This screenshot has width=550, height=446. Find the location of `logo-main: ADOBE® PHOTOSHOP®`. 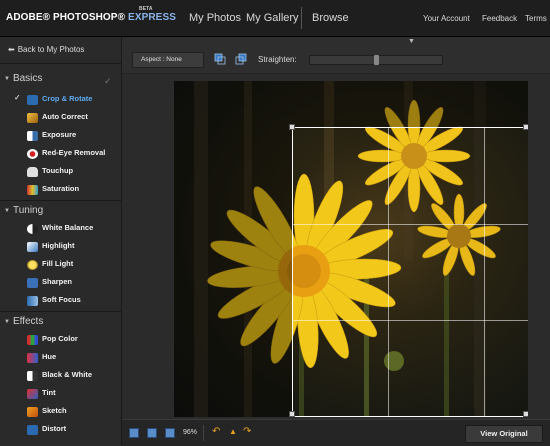

logo-main: ADOBE® PHOTOSHOP® is located at coordinates (66, 17).